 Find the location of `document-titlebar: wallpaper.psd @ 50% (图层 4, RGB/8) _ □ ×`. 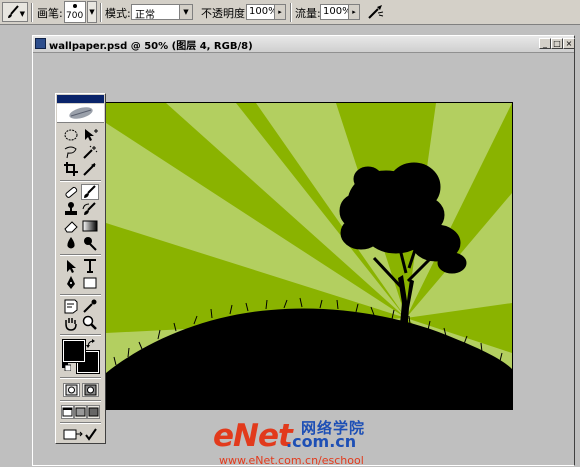

document-titlebar: wallpaper.psd @ 50% (图层 4, RGB/8) _ □ × is located at coordinates (304, 44).